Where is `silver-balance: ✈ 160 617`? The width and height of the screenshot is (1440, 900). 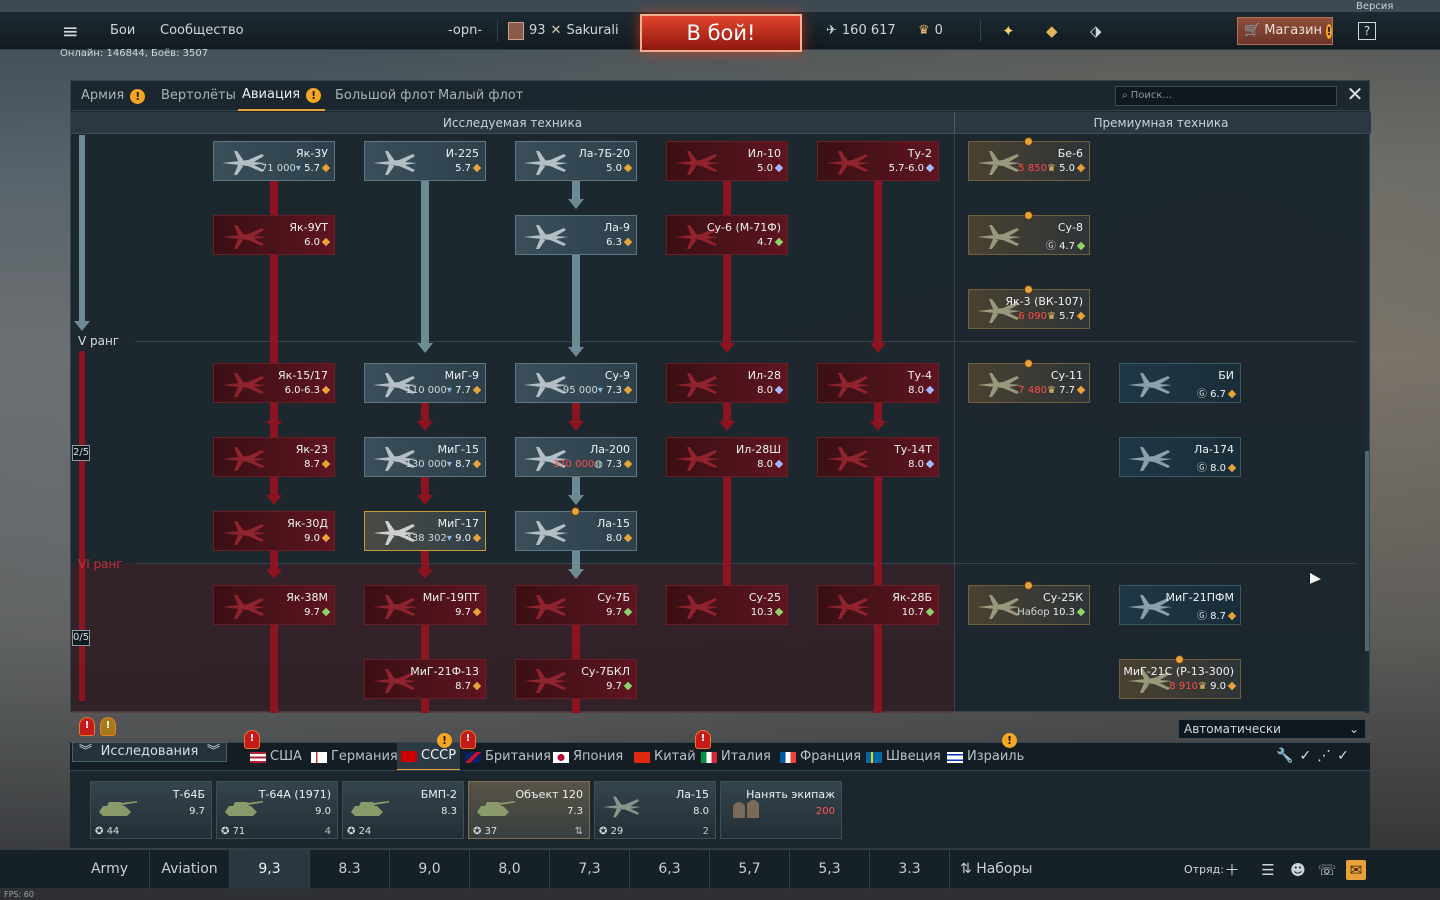
silver-balance: ✈ 160 617 is located at coordinates (861, 31).